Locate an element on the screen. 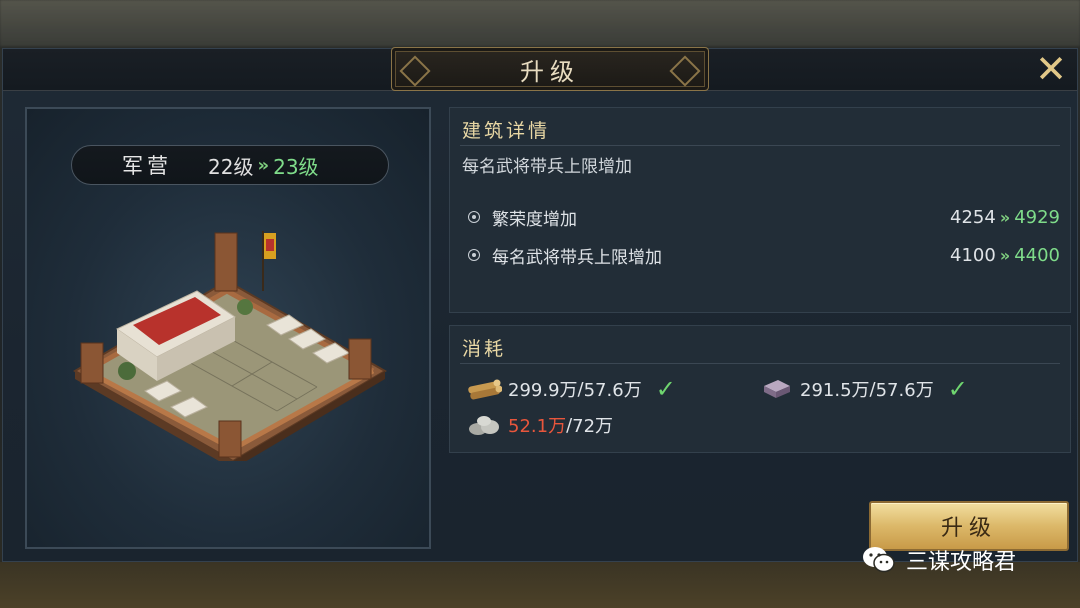 The image size is (1080, 608). stone-have: 52.1万 is located at coordinates (537, 426).